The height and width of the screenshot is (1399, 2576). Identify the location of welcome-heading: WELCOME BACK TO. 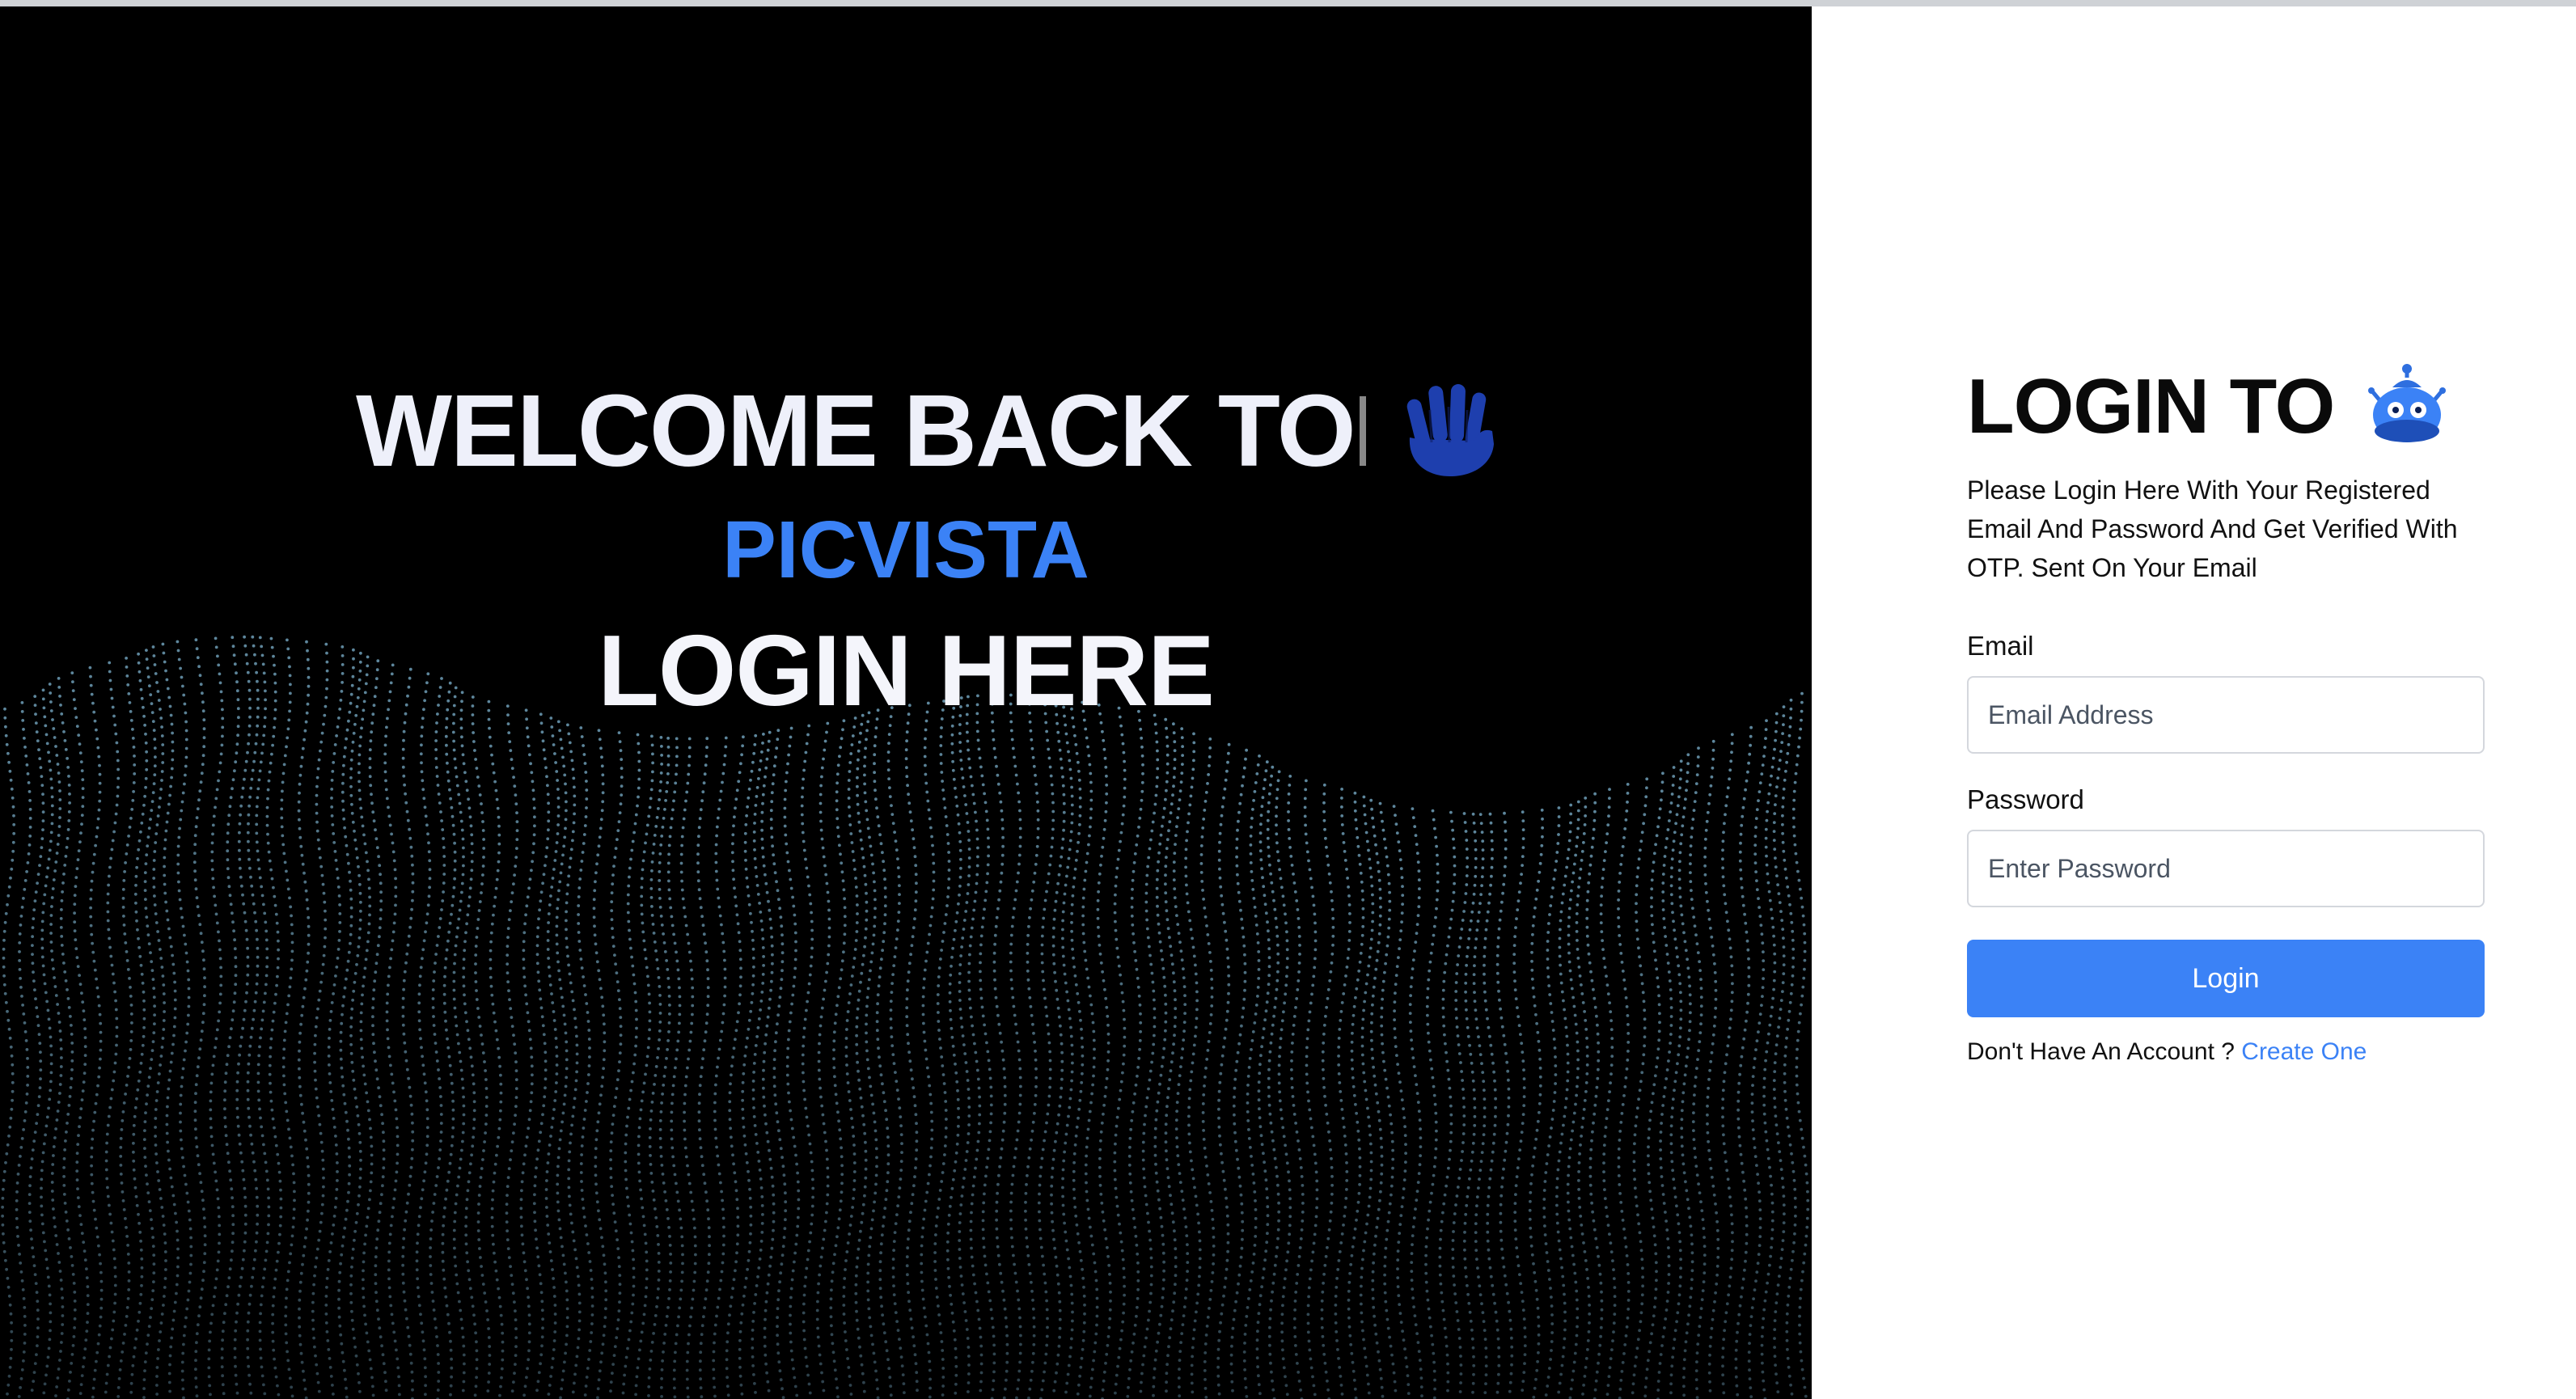
(856, 431).